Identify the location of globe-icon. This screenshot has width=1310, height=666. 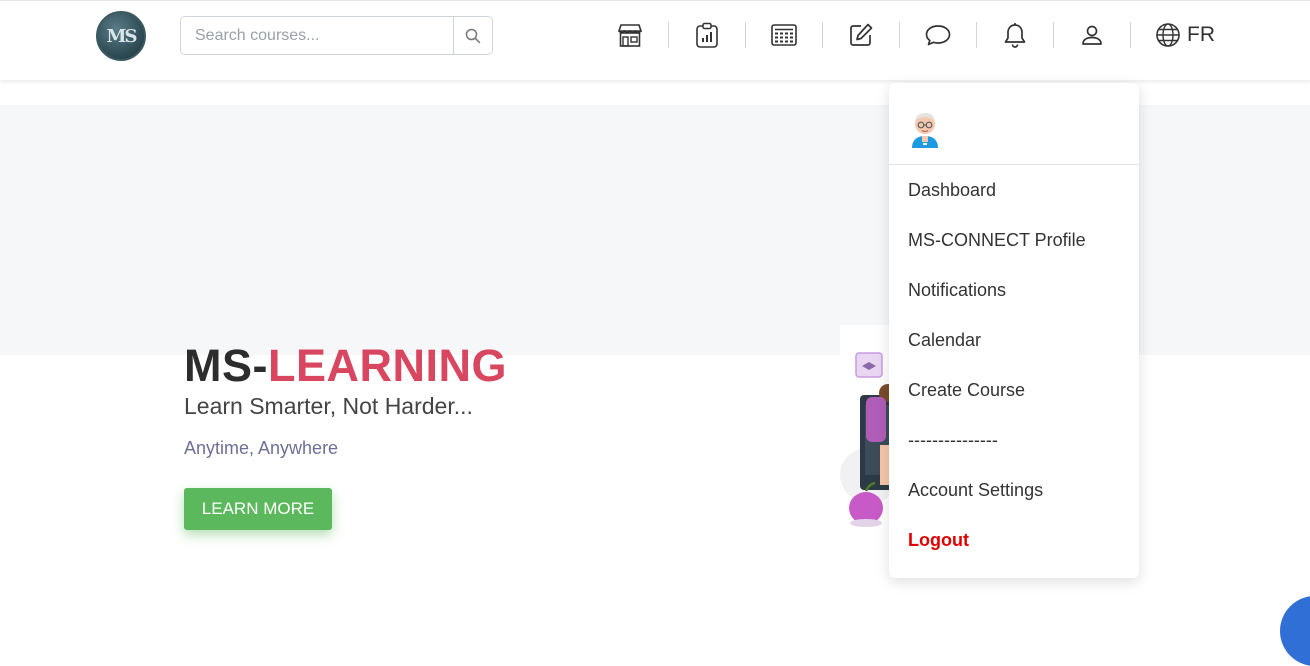
(1168, 35).